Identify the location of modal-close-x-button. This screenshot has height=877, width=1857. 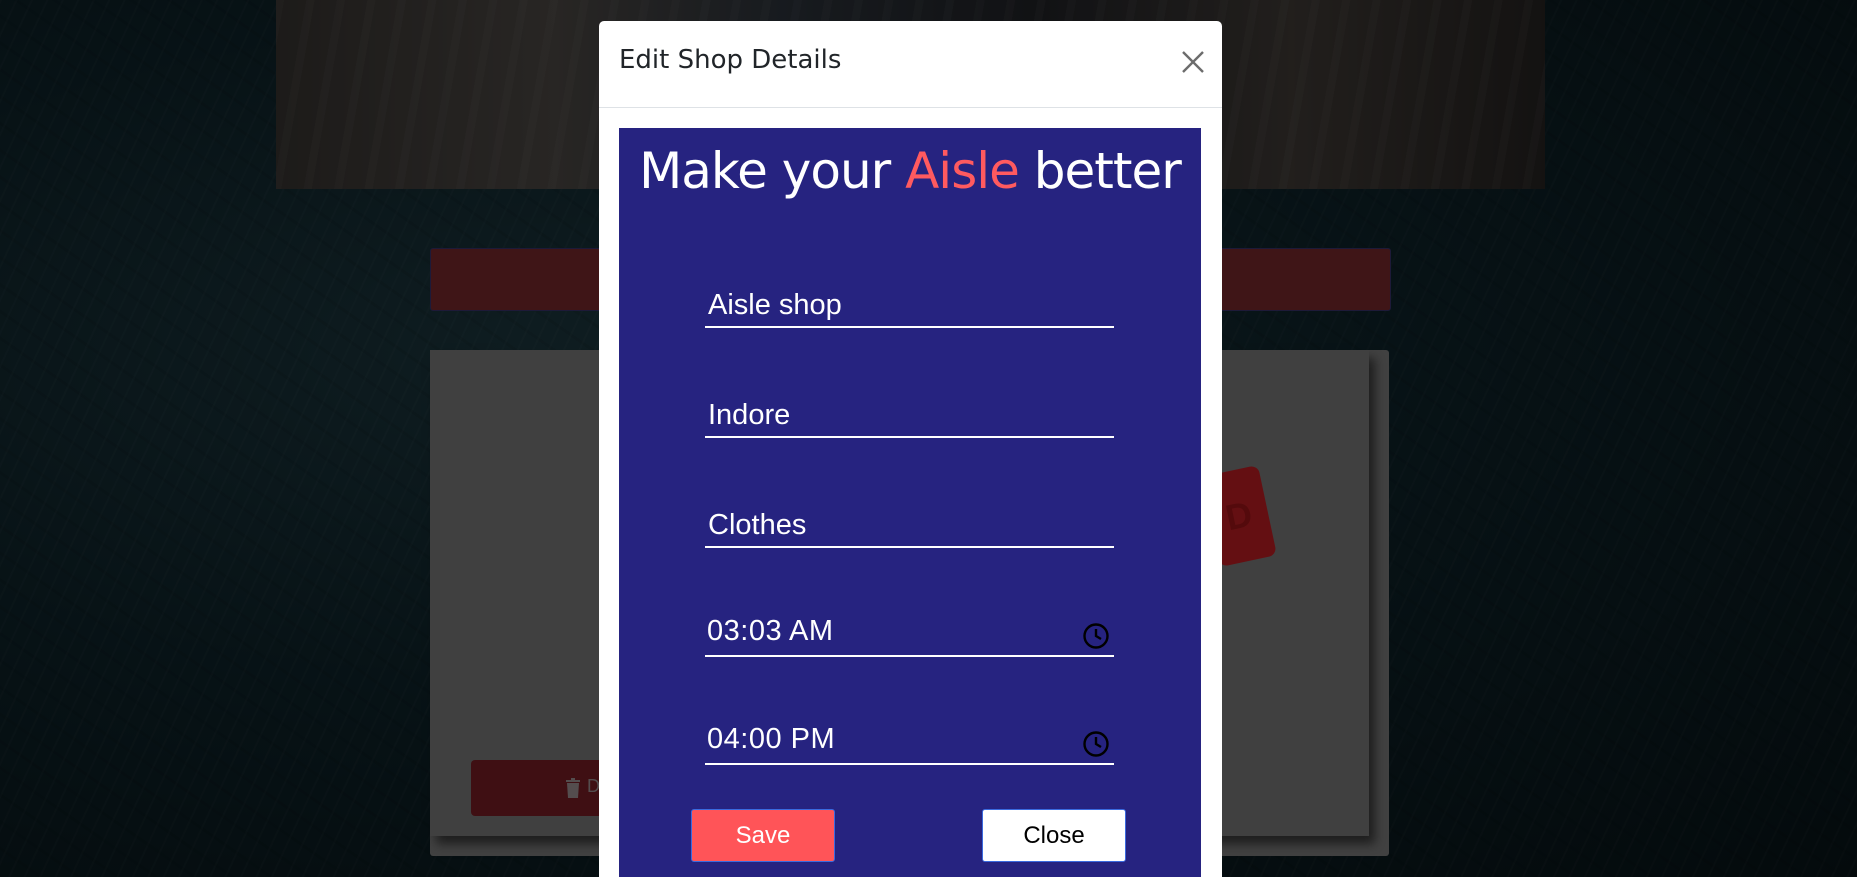
(1193, 62).